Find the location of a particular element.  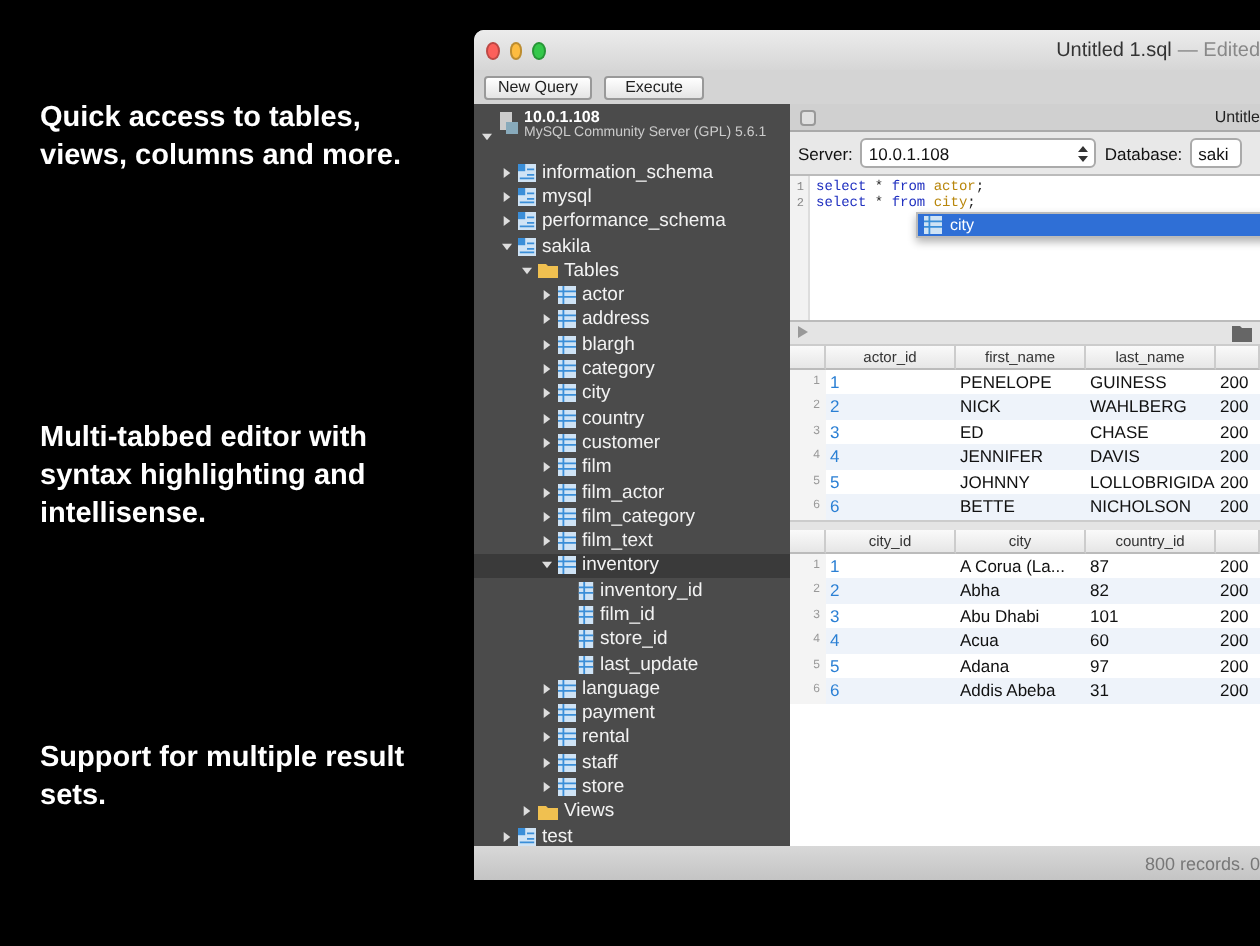

tree-item: language is located at coordinates (632, 689).